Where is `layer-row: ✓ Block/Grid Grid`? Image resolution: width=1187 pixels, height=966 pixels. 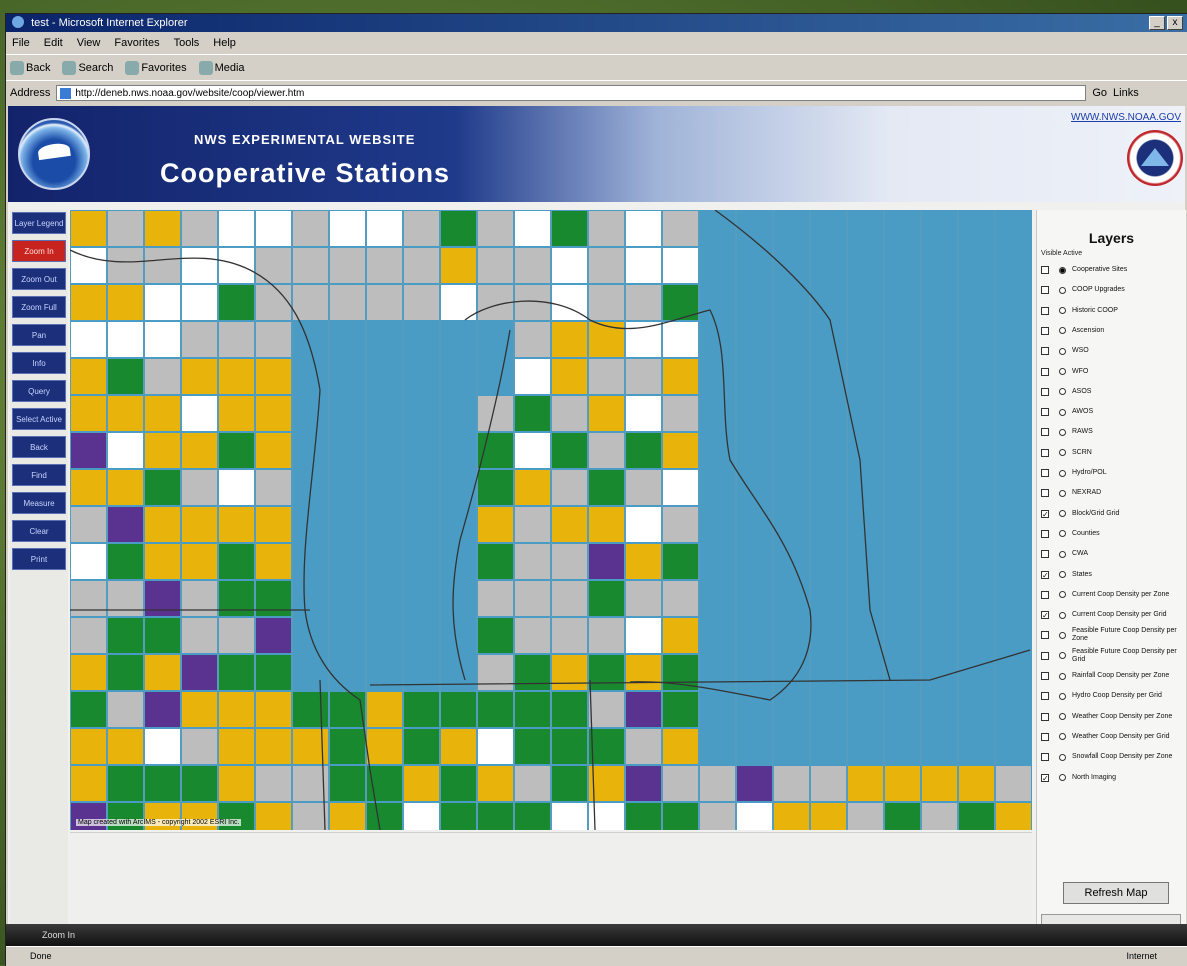
layer-row: ✓ Block/Grid Grid is located at coordinates (1112, 514).